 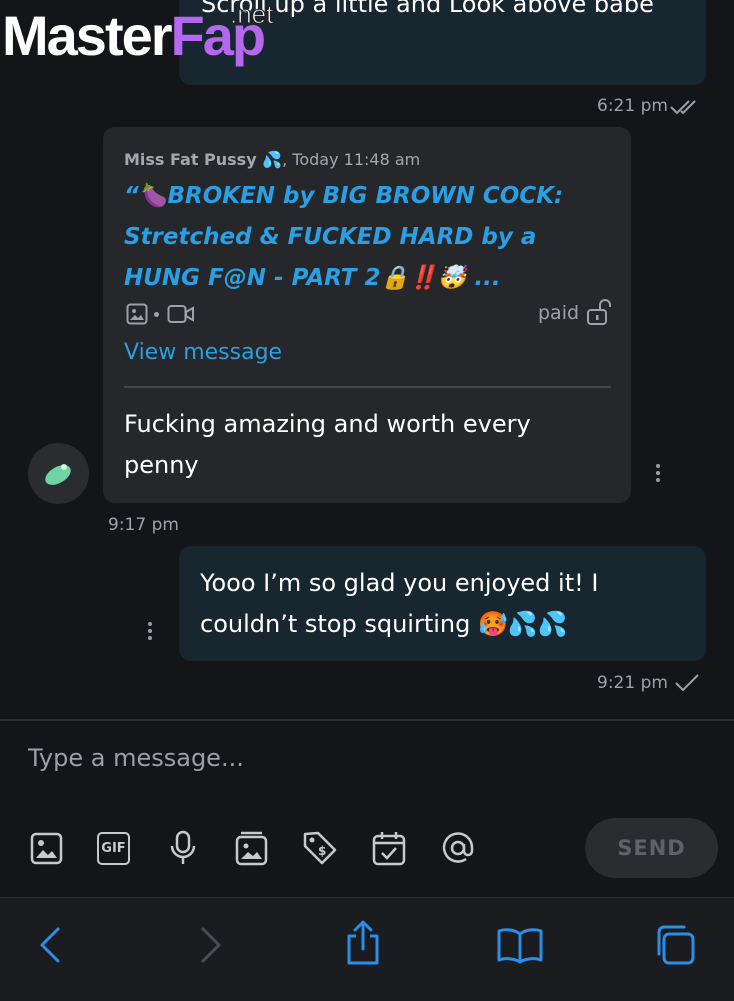 I want to click on calendar-icon, so click(x=389, y=848).